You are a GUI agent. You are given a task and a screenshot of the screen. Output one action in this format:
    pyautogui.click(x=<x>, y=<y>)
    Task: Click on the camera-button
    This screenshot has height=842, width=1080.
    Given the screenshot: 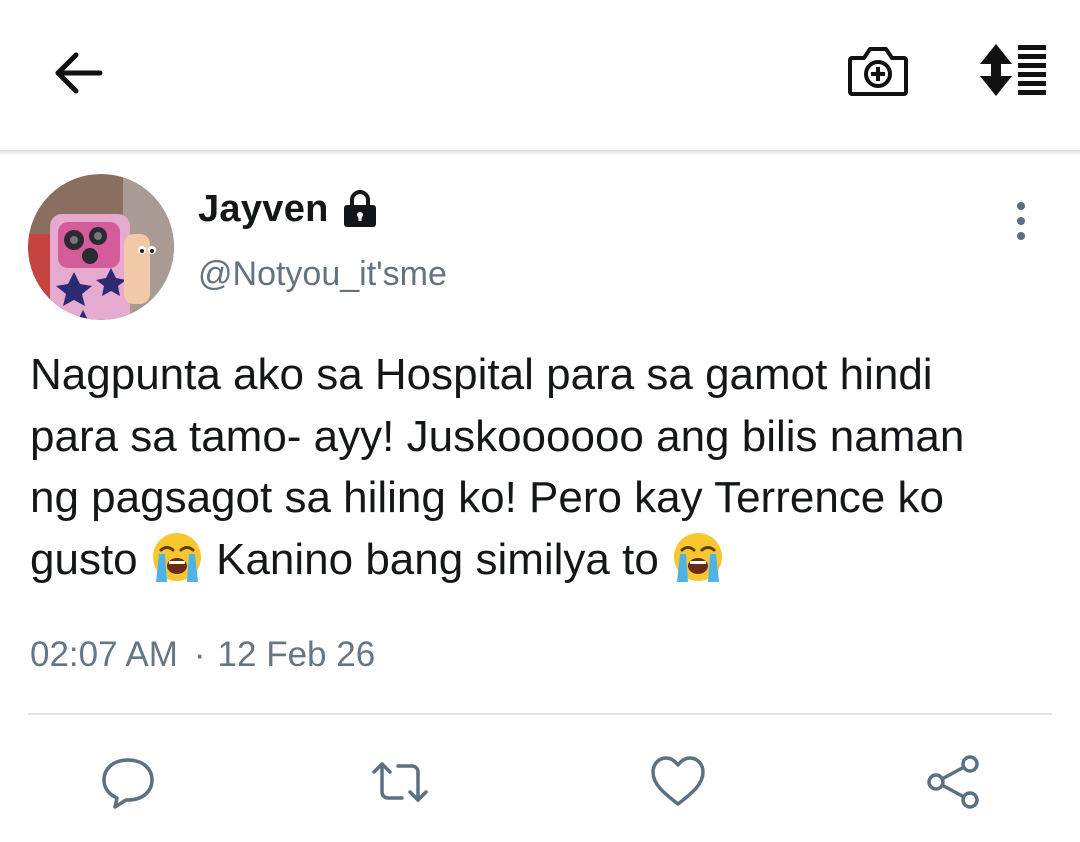 What is the action you would take?
    pyautogui.click(x=878, y=71)
    